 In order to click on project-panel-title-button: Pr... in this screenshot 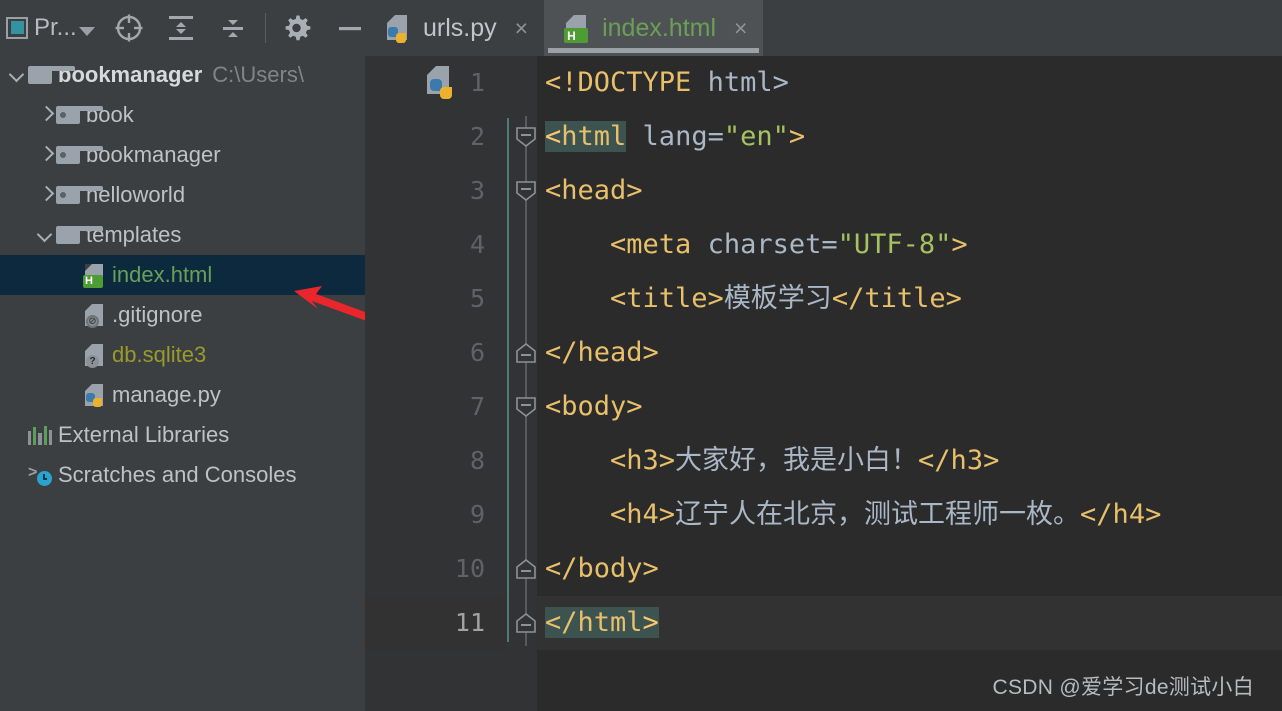, I will do `click(47, 27)`.